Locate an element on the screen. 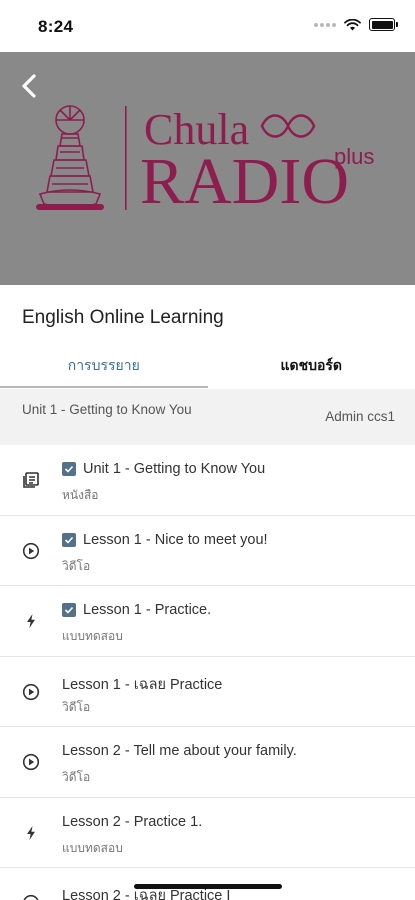 This screenshot has width=415, height=900. item-title-text: Lesson 2 - Practice 1. is located at coordinates (132, 821).